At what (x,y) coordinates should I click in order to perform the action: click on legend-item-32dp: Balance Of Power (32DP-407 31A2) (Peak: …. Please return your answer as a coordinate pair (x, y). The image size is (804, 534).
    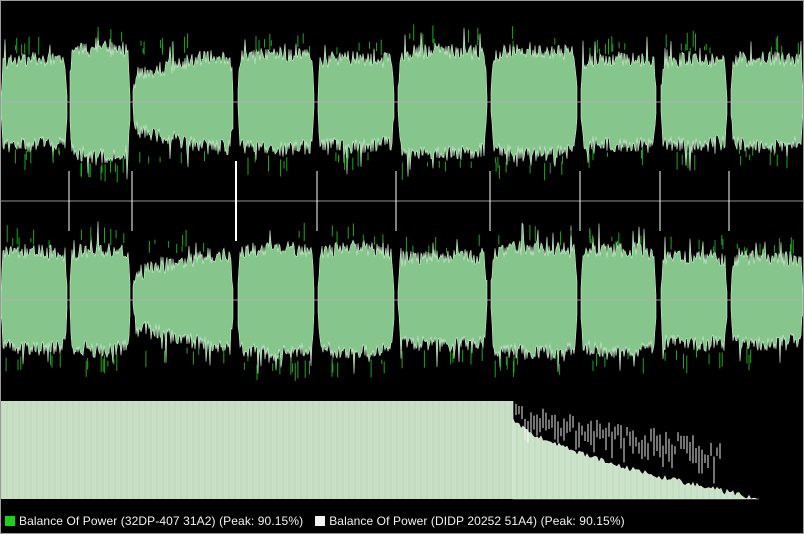
    Looking at the image, I should click on (154, 521).